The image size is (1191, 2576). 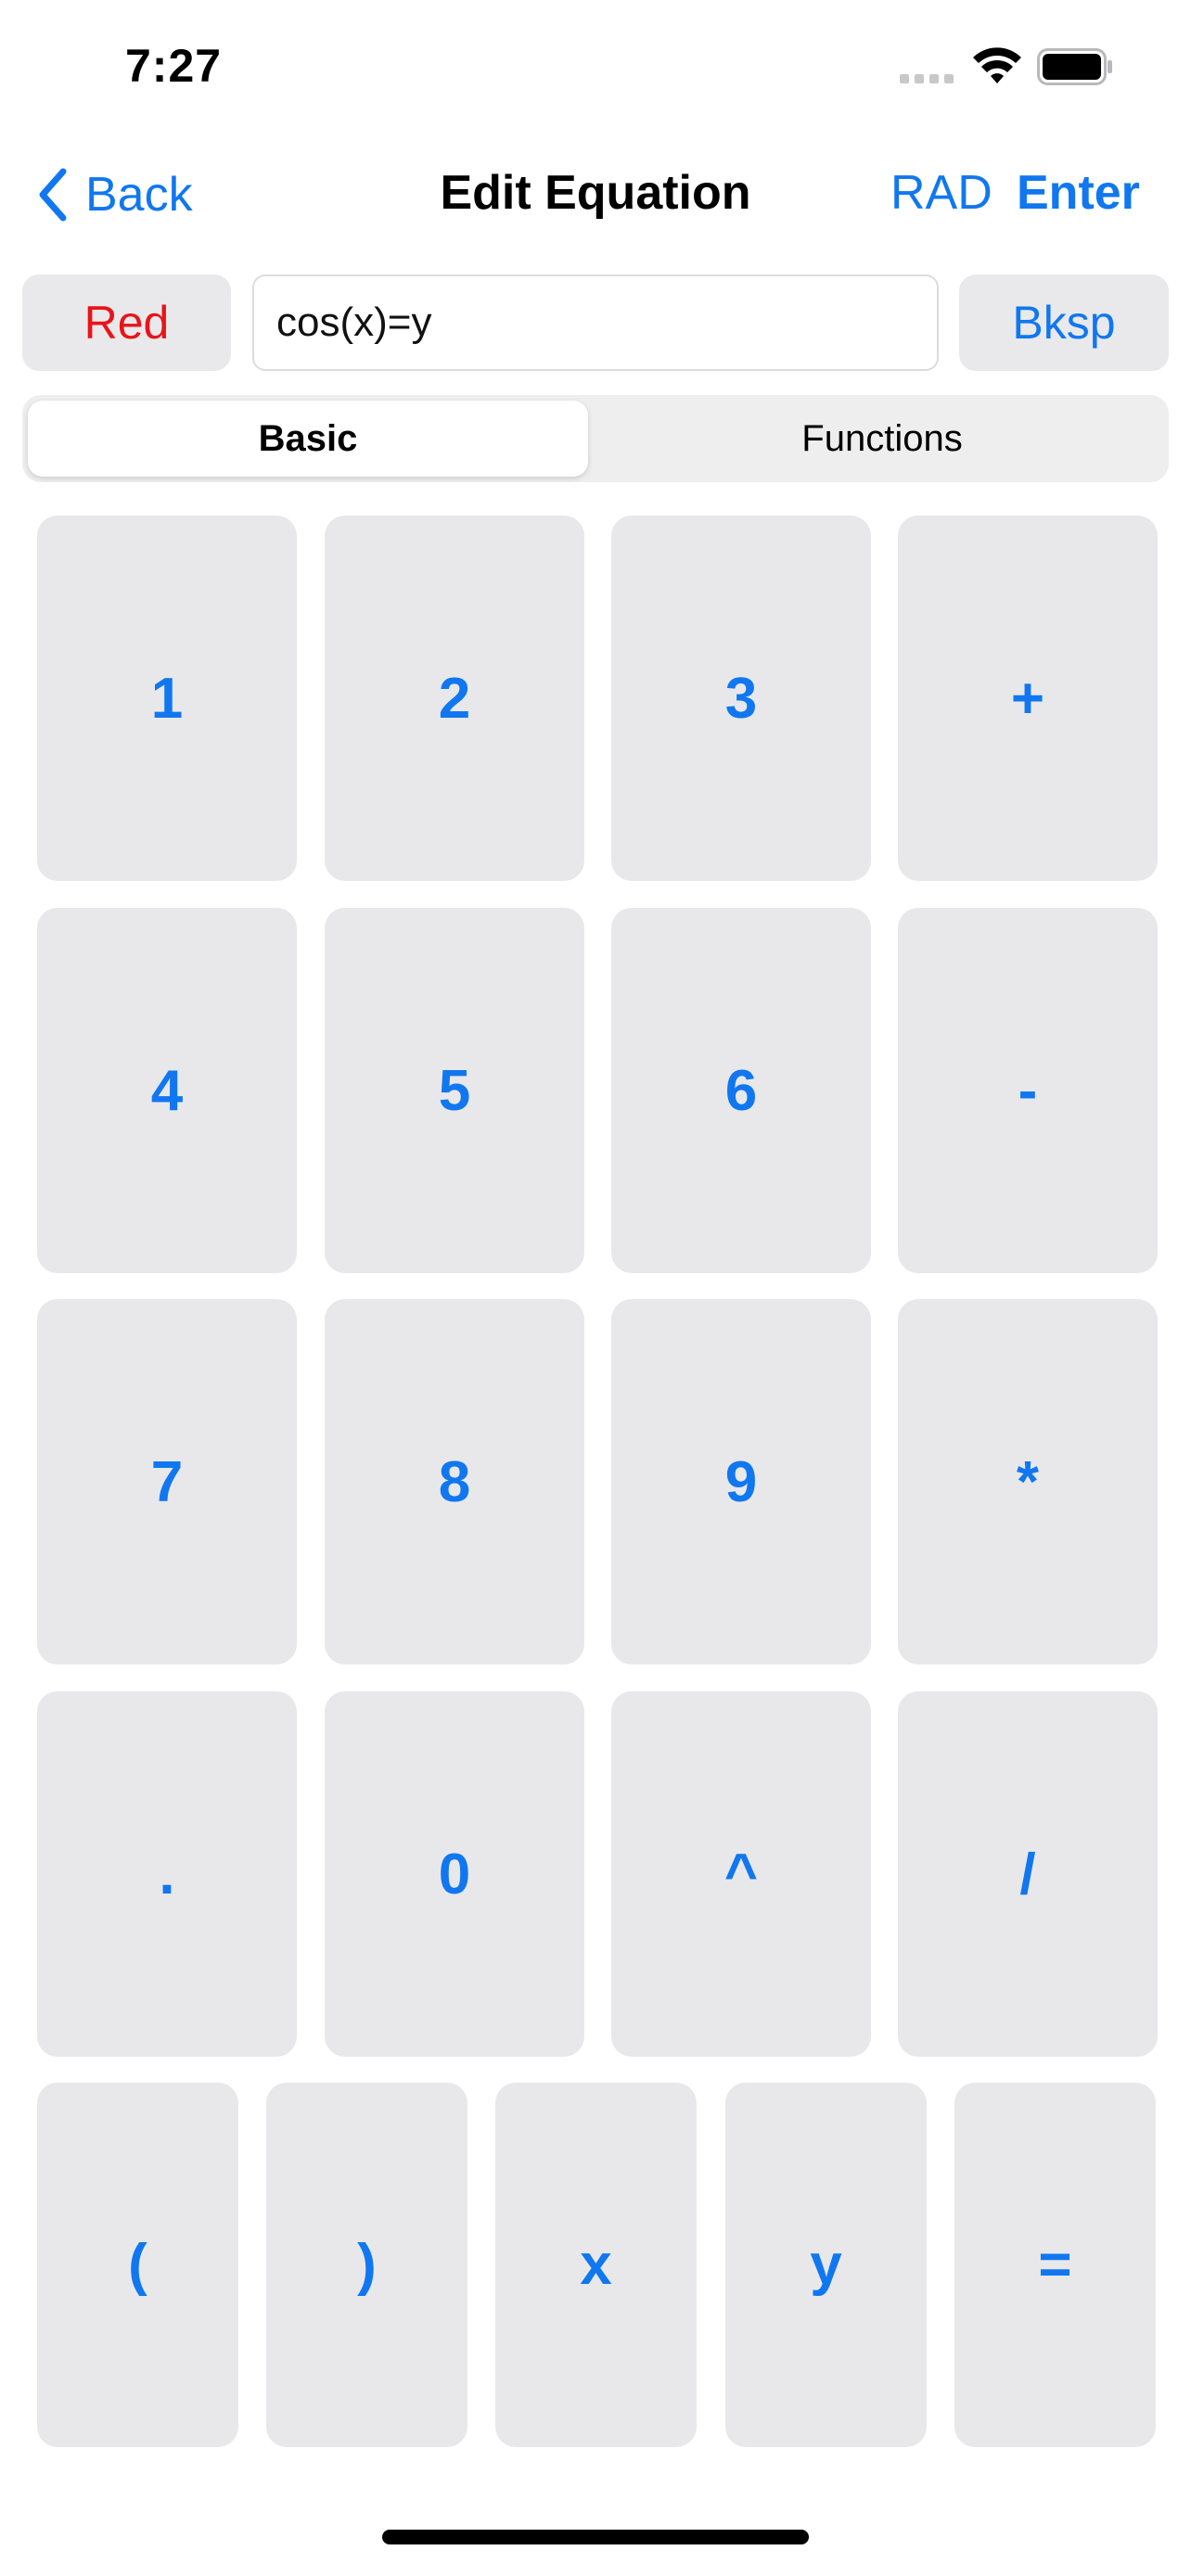 I want to click on key-1: 1, so click(x=167, y=699).